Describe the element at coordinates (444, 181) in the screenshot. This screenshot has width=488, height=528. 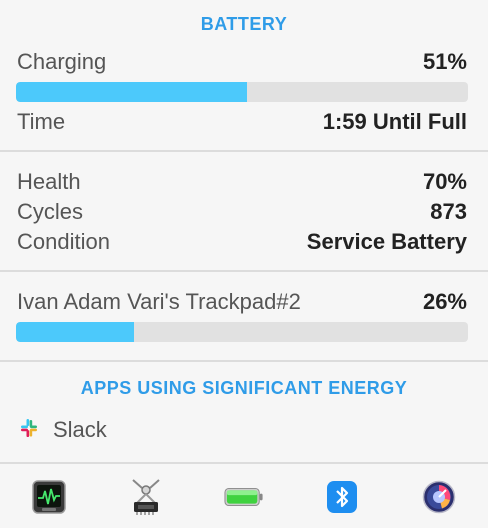
I see `health-value: 70%` at that location.